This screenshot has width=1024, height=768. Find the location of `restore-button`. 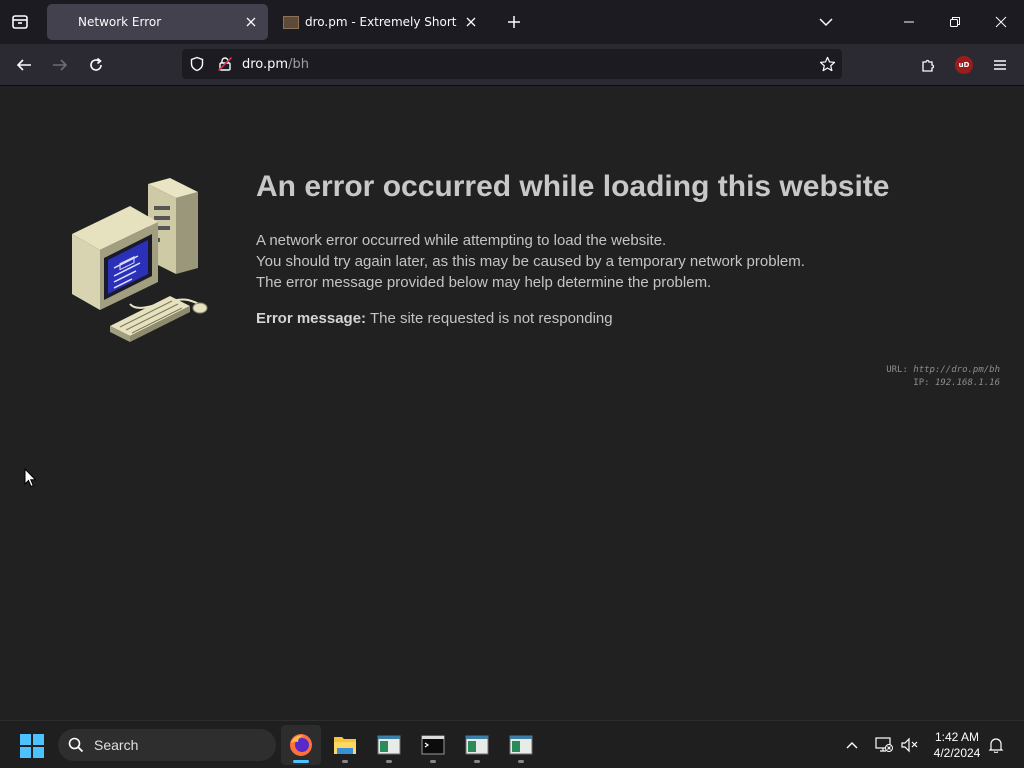

restore-button is located at coordinates (955, 22).